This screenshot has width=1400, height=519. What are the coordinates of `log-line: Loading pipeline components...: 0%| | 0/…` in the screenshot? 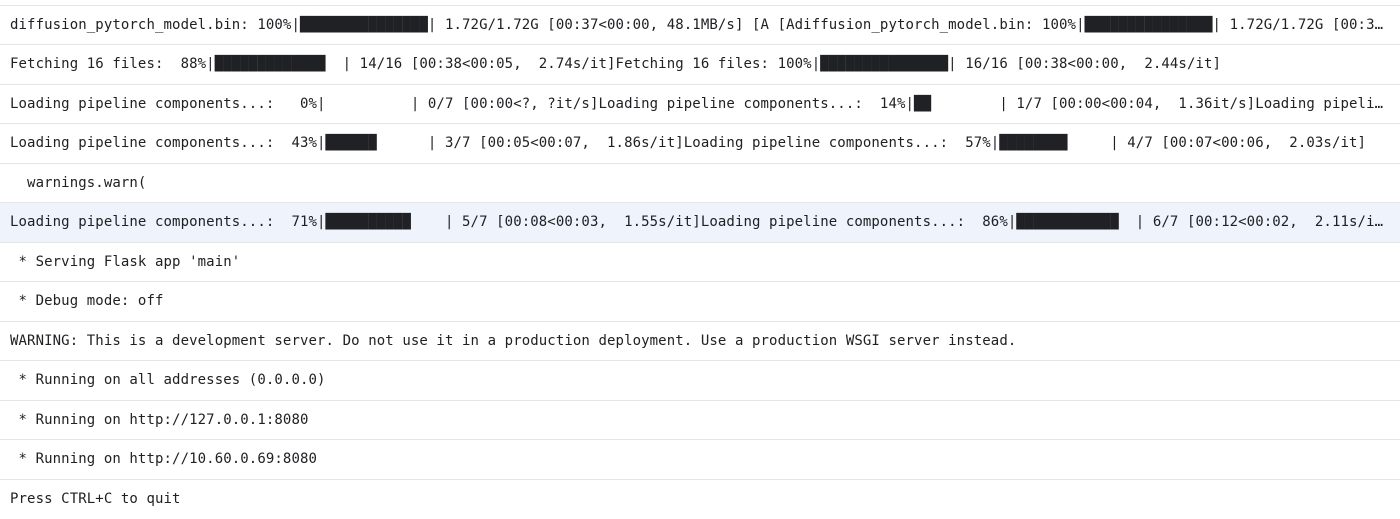 It's located at (700, 105).